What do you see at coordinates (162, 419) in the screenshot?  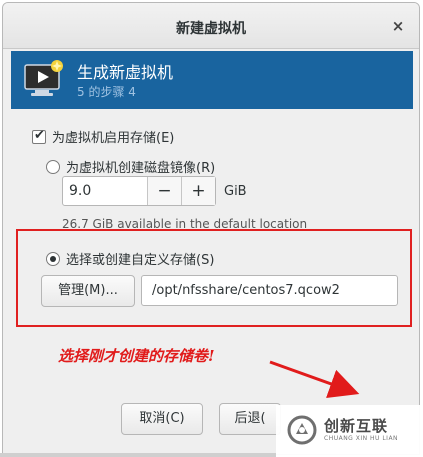 I see `cancel-button: 取消(C)` at bounding box center [162, 419].